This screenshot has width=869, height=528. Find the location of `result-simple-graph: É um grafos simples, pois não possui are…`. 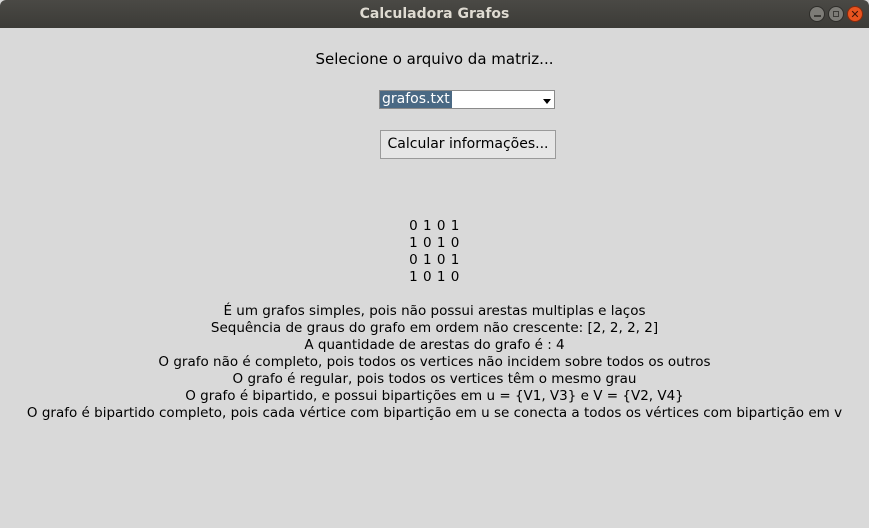

result-simple-graph: É um grafos simples, pois não possui are… is located at coordinates (434, 311).